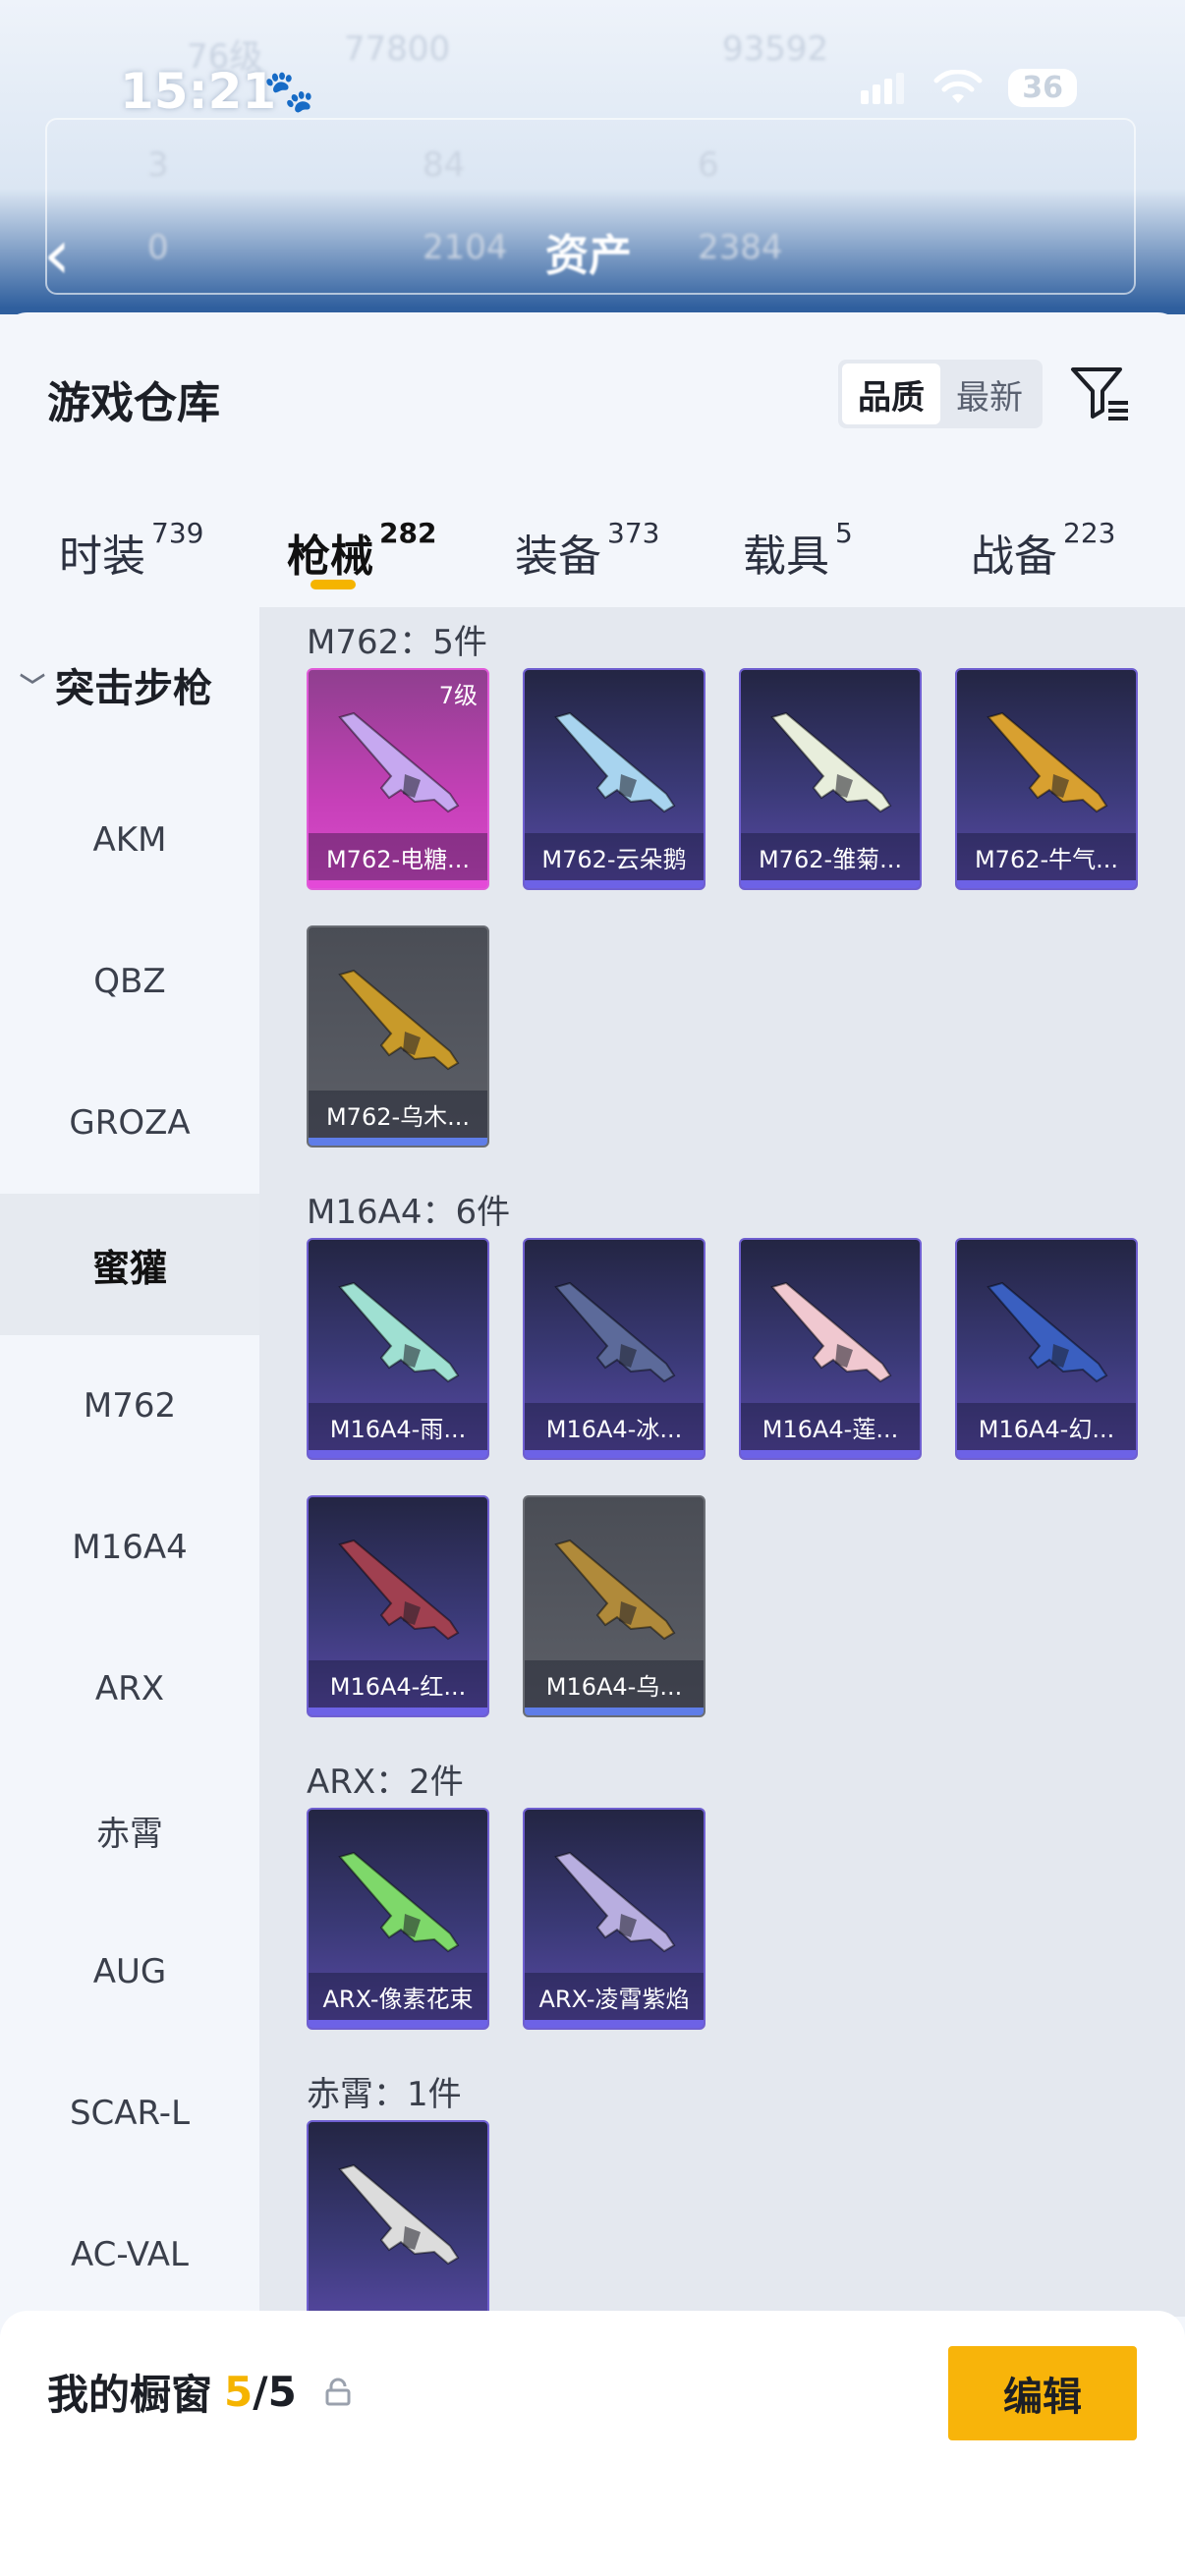  I want to click on showcase-summary: 我的橱窗 5 /5, so click(200, 2392).